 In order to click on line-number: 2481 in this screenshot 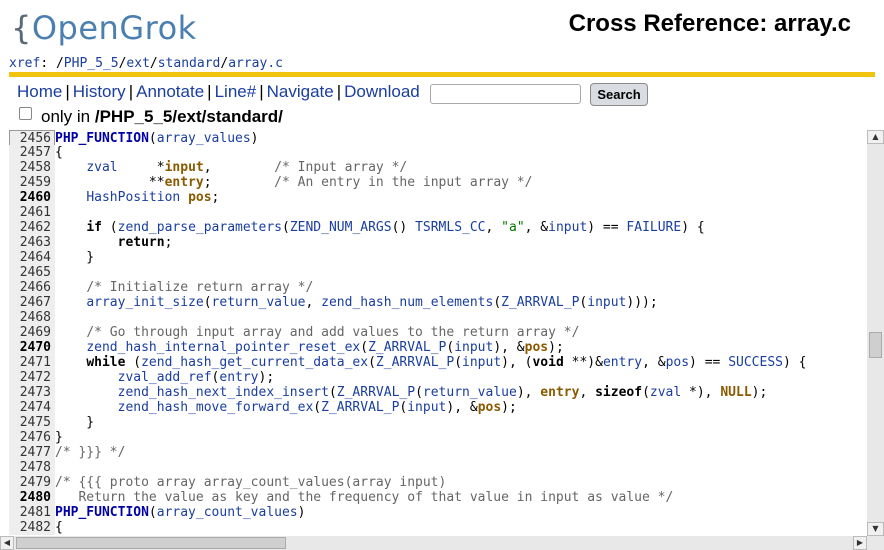, I will do `click(32, 512)`.